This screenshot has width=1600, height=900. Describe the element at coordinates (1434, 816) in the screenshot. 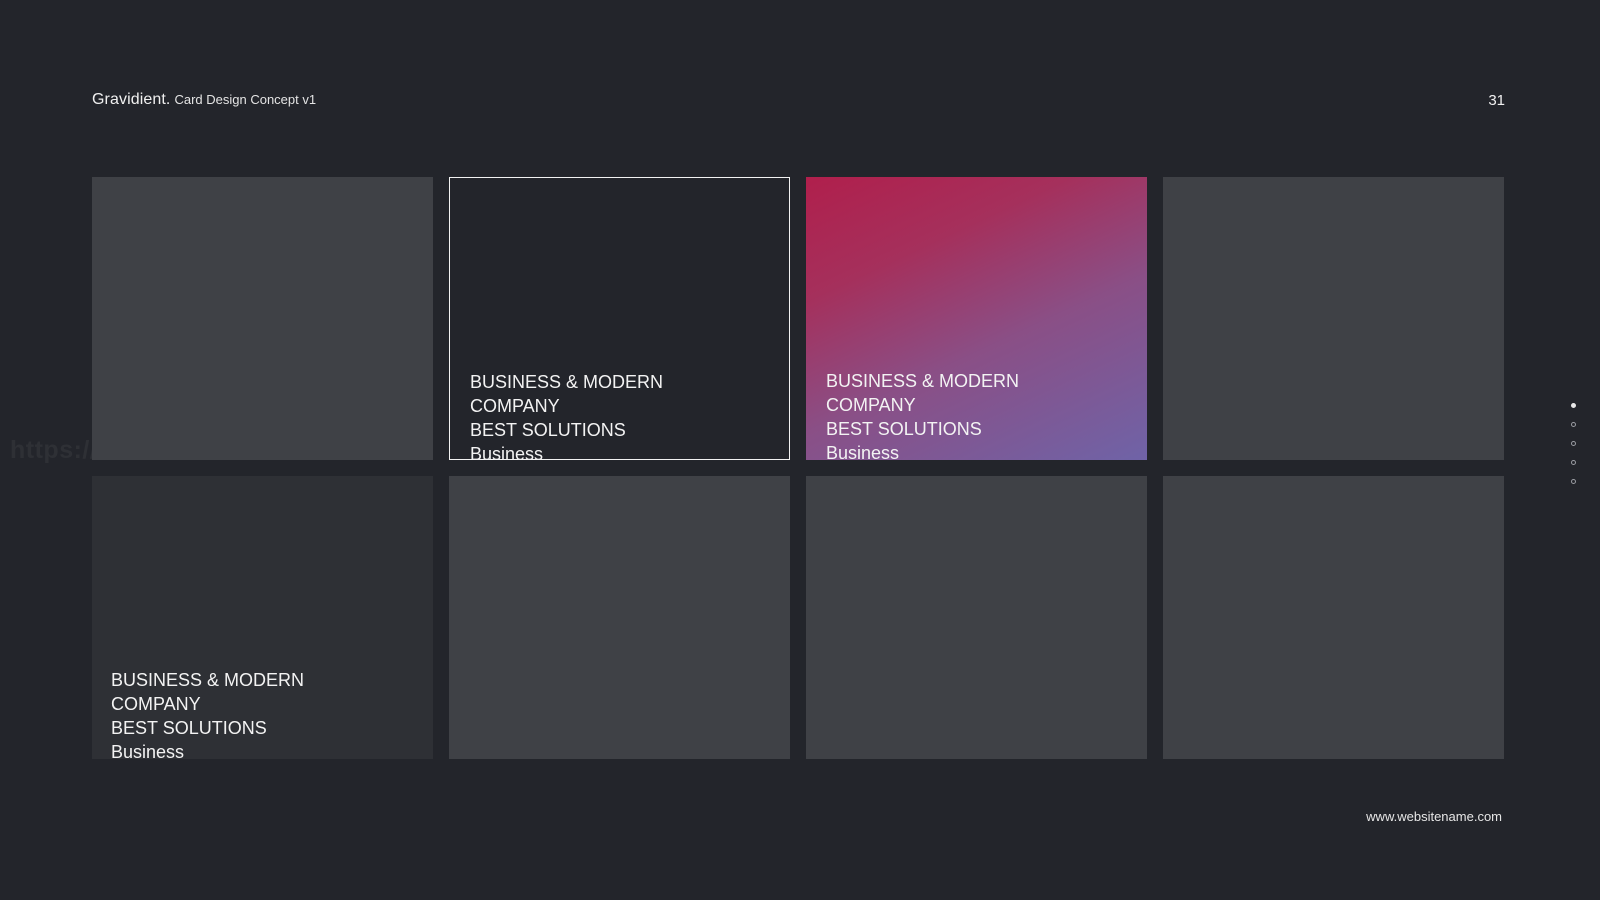

I see `footer-website-url: www.websitename.com` at that location.